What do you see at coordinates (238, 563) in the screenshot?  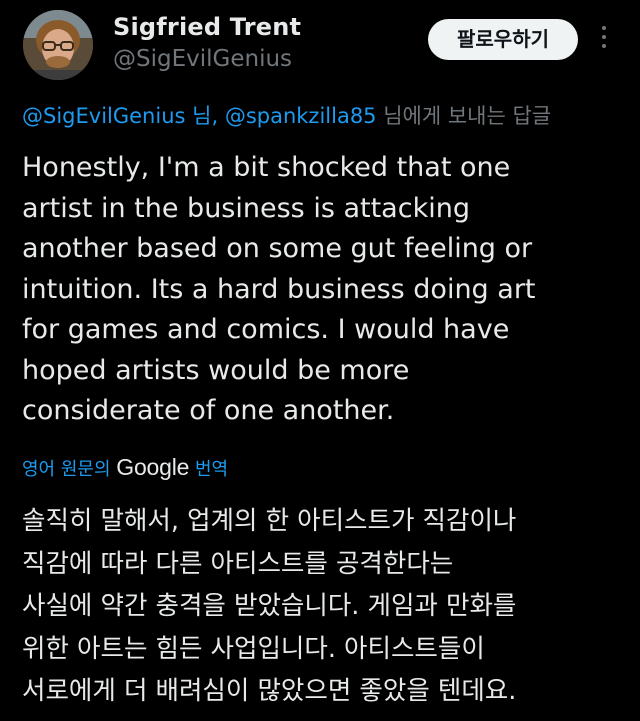 I see `translated-line: 직감에 따라 다른 아티스트를 공격한다는` at bounding box center [238, 563].